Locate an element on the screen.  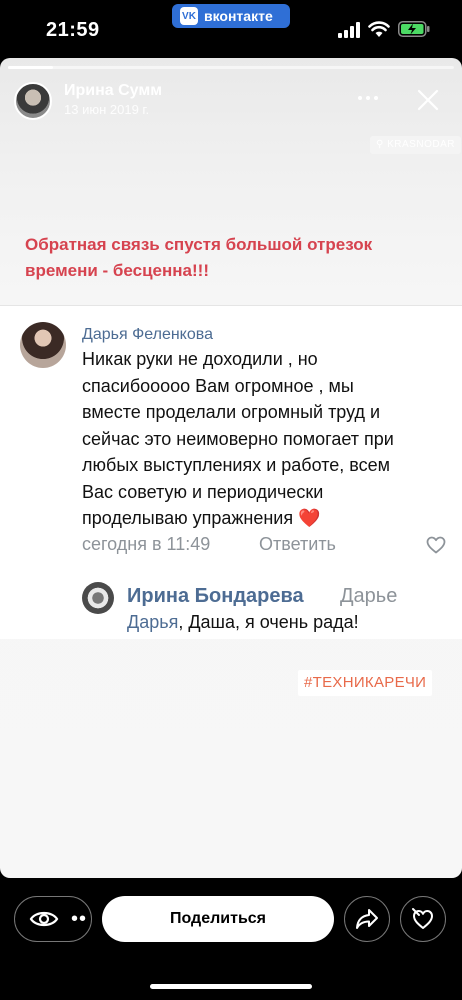
story-progress-fill is located at coordinates (30, 67).